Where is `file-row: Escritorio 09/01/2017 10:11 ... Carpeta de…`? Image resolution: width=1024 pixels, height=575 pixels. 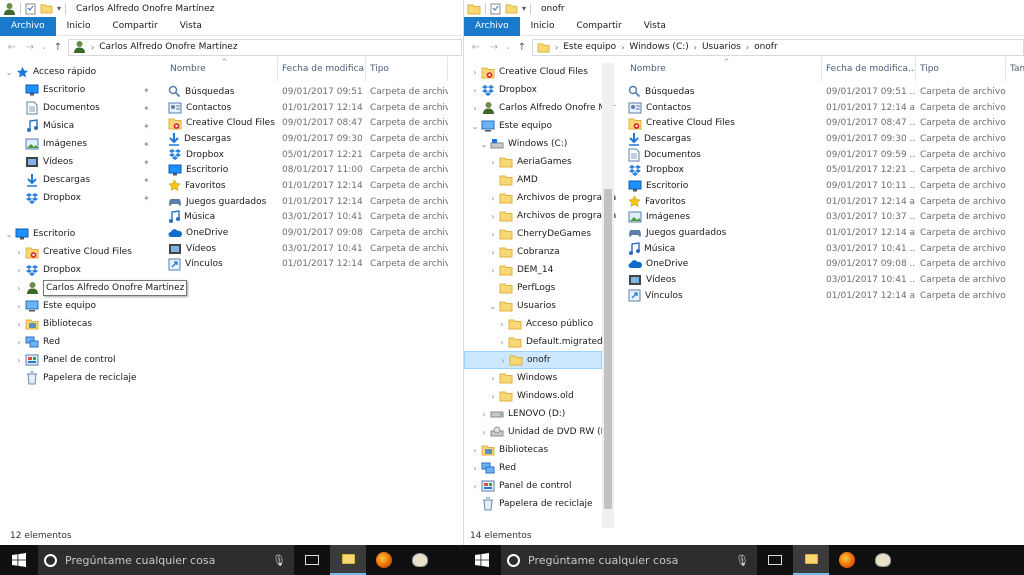 file-row: Escritorio 09/01/2017 10:11 ... Carpeta de… is located at coordinates (816, 186).